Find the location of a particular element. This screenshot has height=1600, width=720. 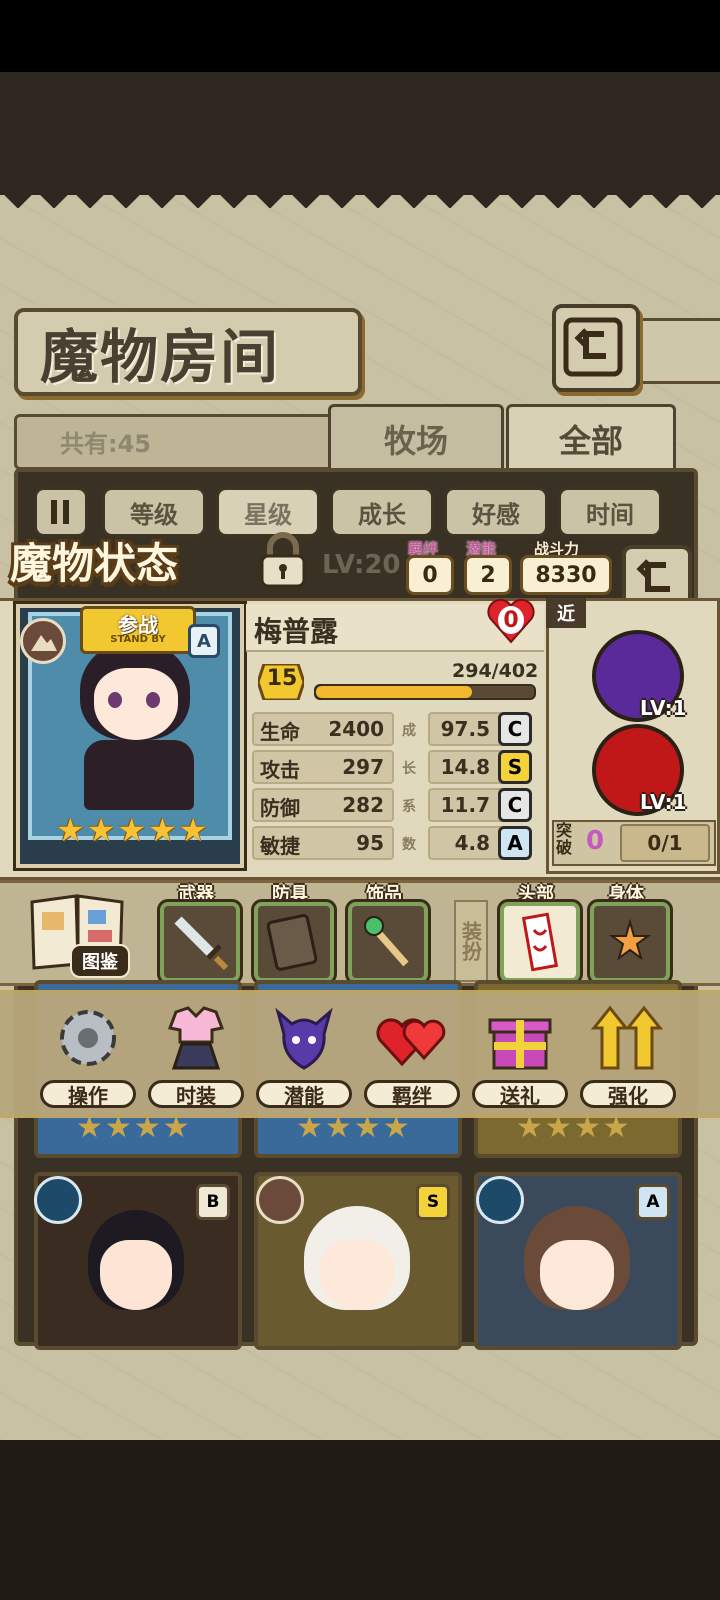

encyclopedia-button: 图鉴 is located at coordinates (78, 933).